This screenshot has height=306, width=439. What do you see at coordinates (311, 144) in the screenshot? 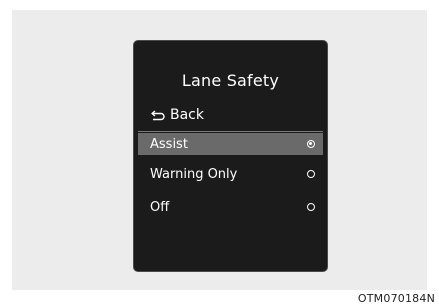
I see `radio-selected-icon` at bounding box center [311, 144].